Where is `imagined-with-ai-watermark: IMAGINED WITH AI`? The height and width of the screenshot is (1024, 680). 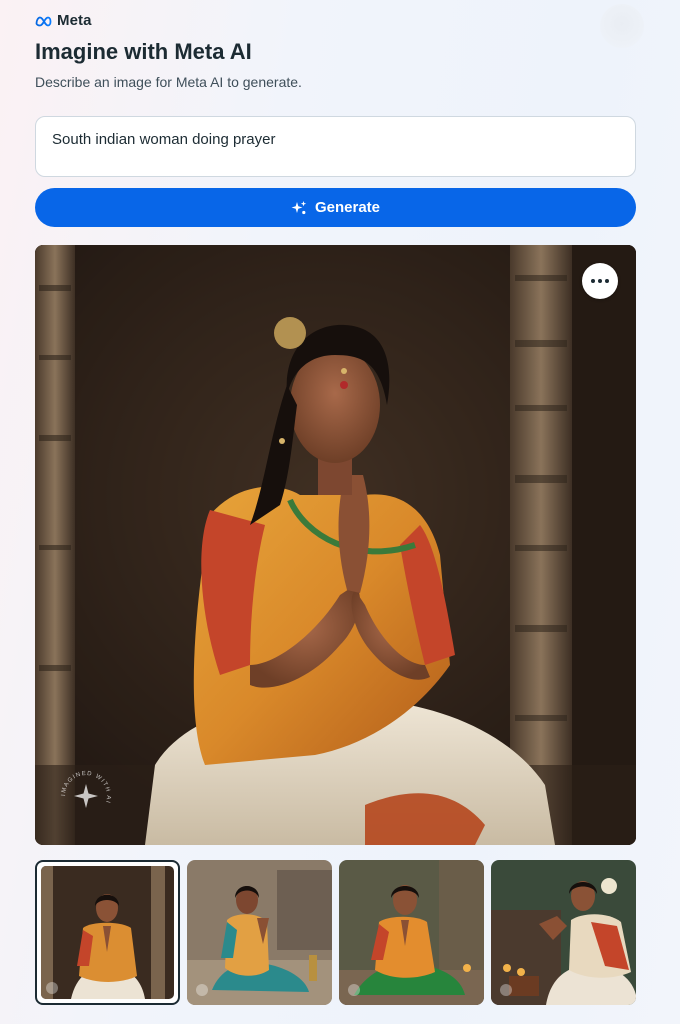 imagined-with-ai-watermark: IMAGINED WITH AI is located at coordinates (86, 796).